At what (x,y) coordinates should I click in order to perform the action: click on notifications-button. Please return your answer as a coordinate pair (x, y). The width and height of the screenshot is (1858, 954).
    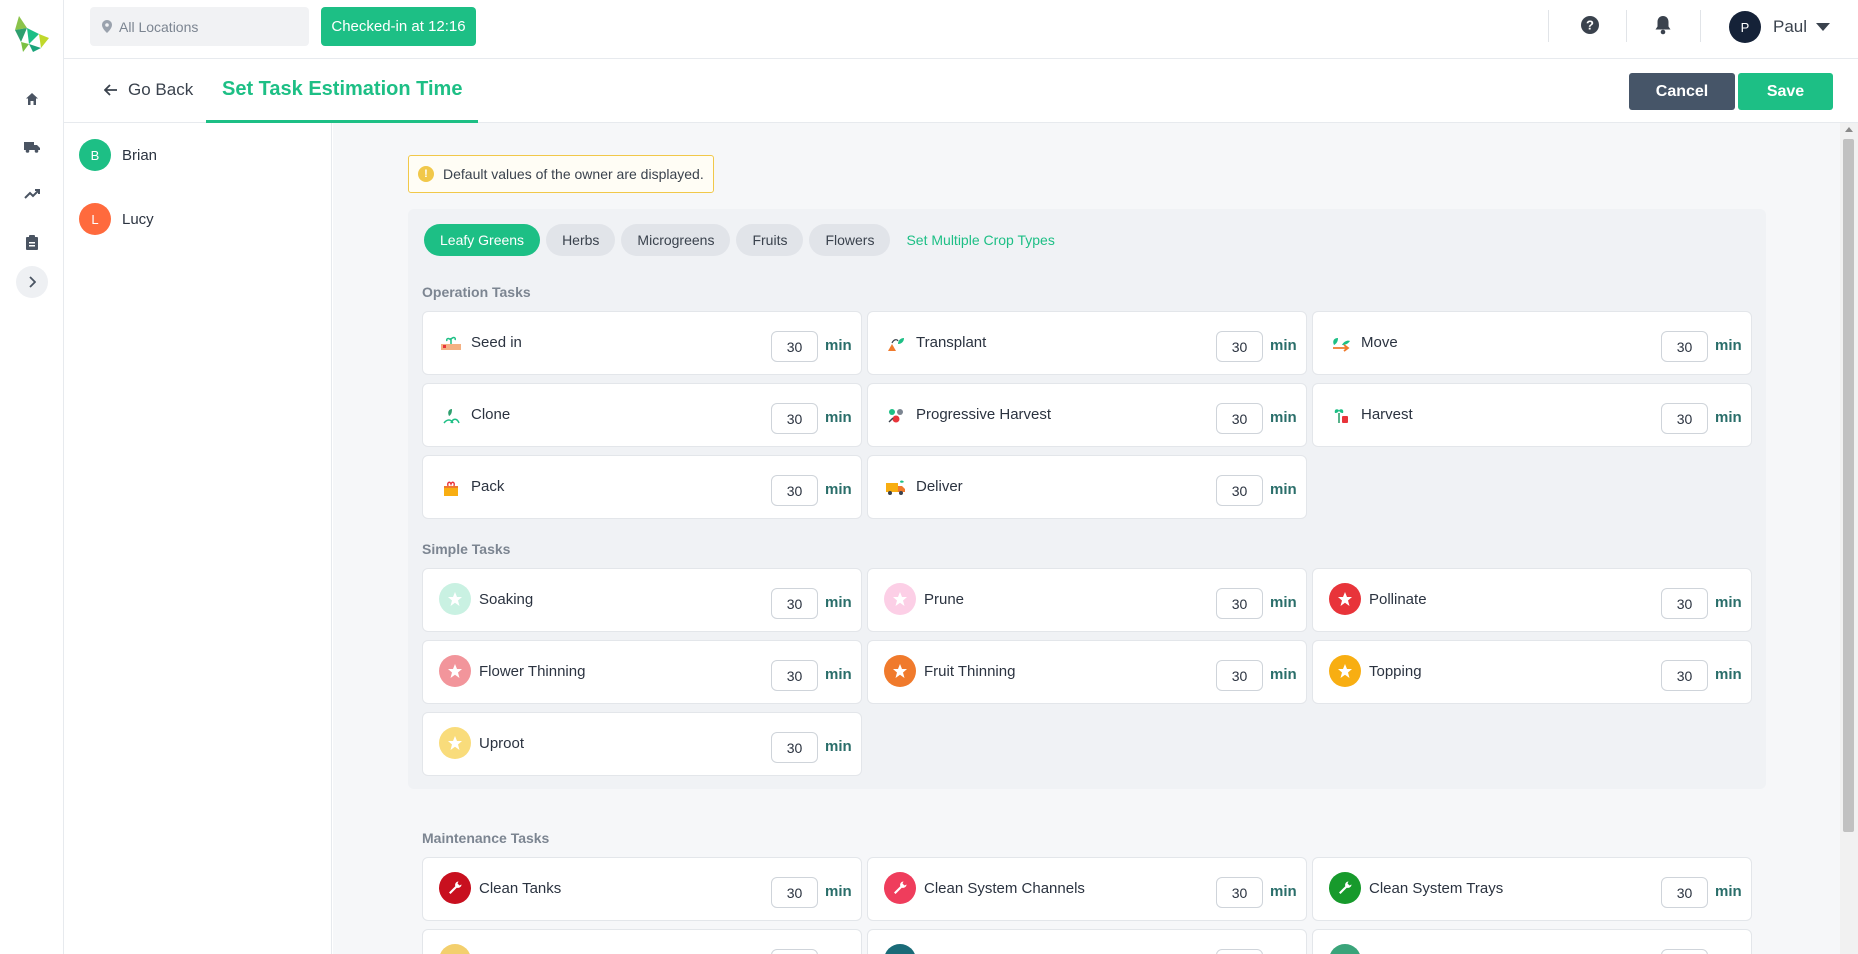
    Looking at the image, I should click on (1663, 27).